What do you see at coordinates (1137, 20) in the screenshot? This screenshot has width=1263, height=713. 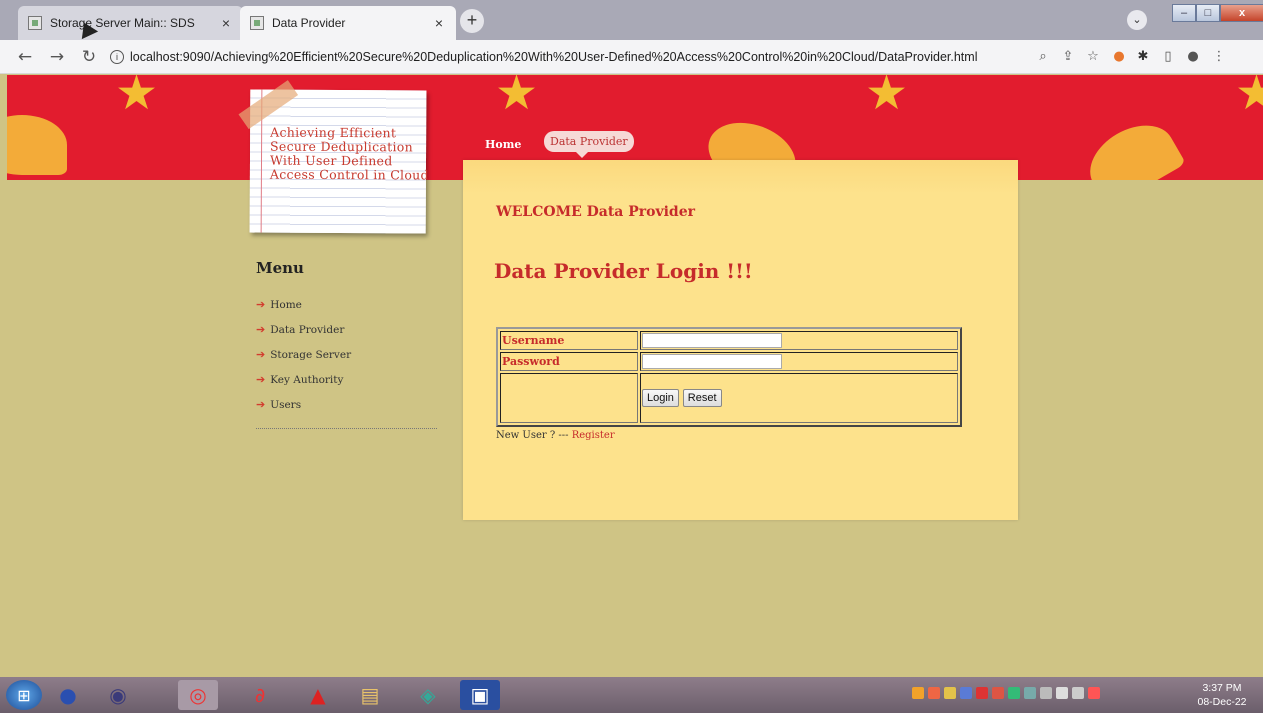 I see `tab-search-chevron-icon: ⌄` at bounding box center [1137, 20].